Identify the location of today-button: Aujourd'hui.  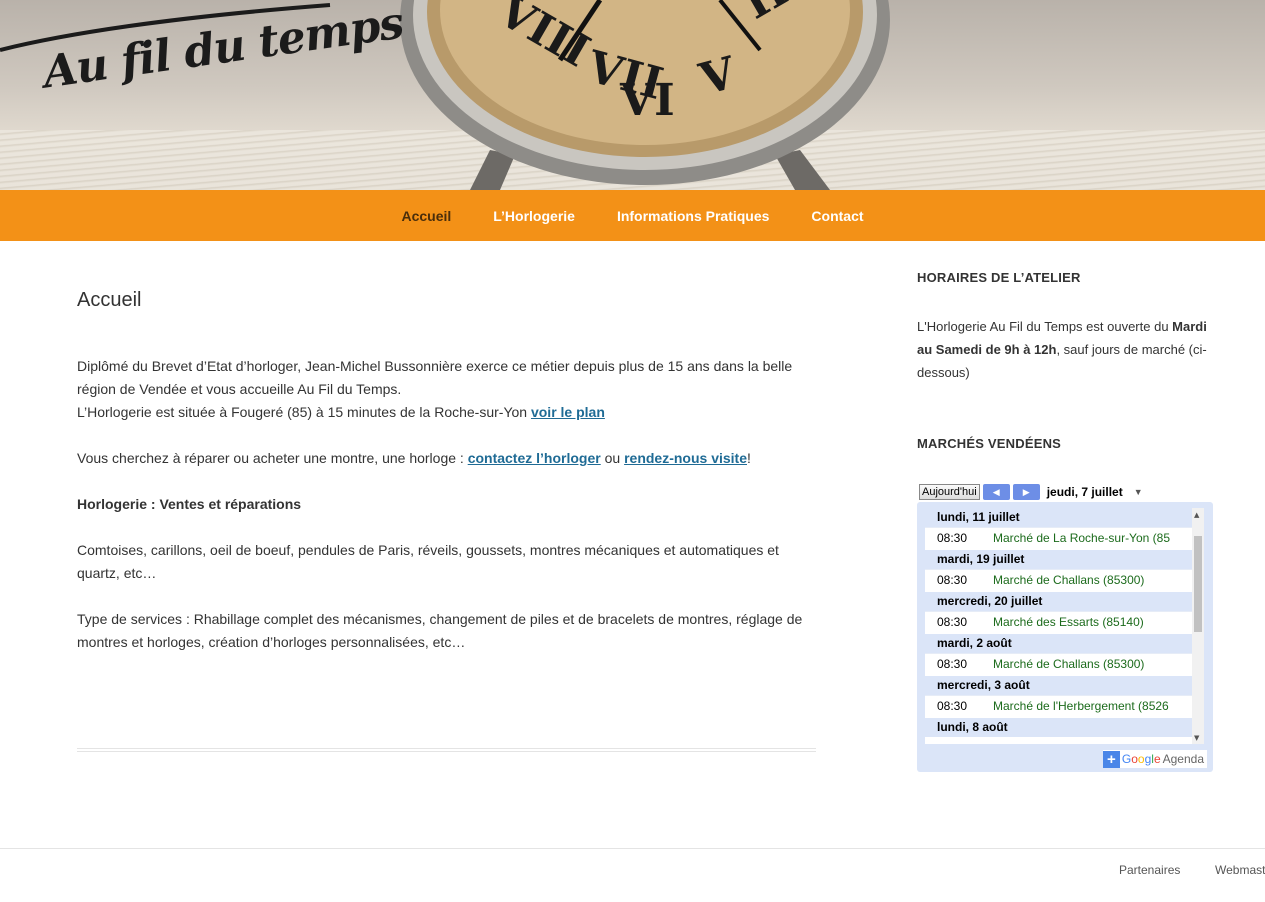
(949, 492).